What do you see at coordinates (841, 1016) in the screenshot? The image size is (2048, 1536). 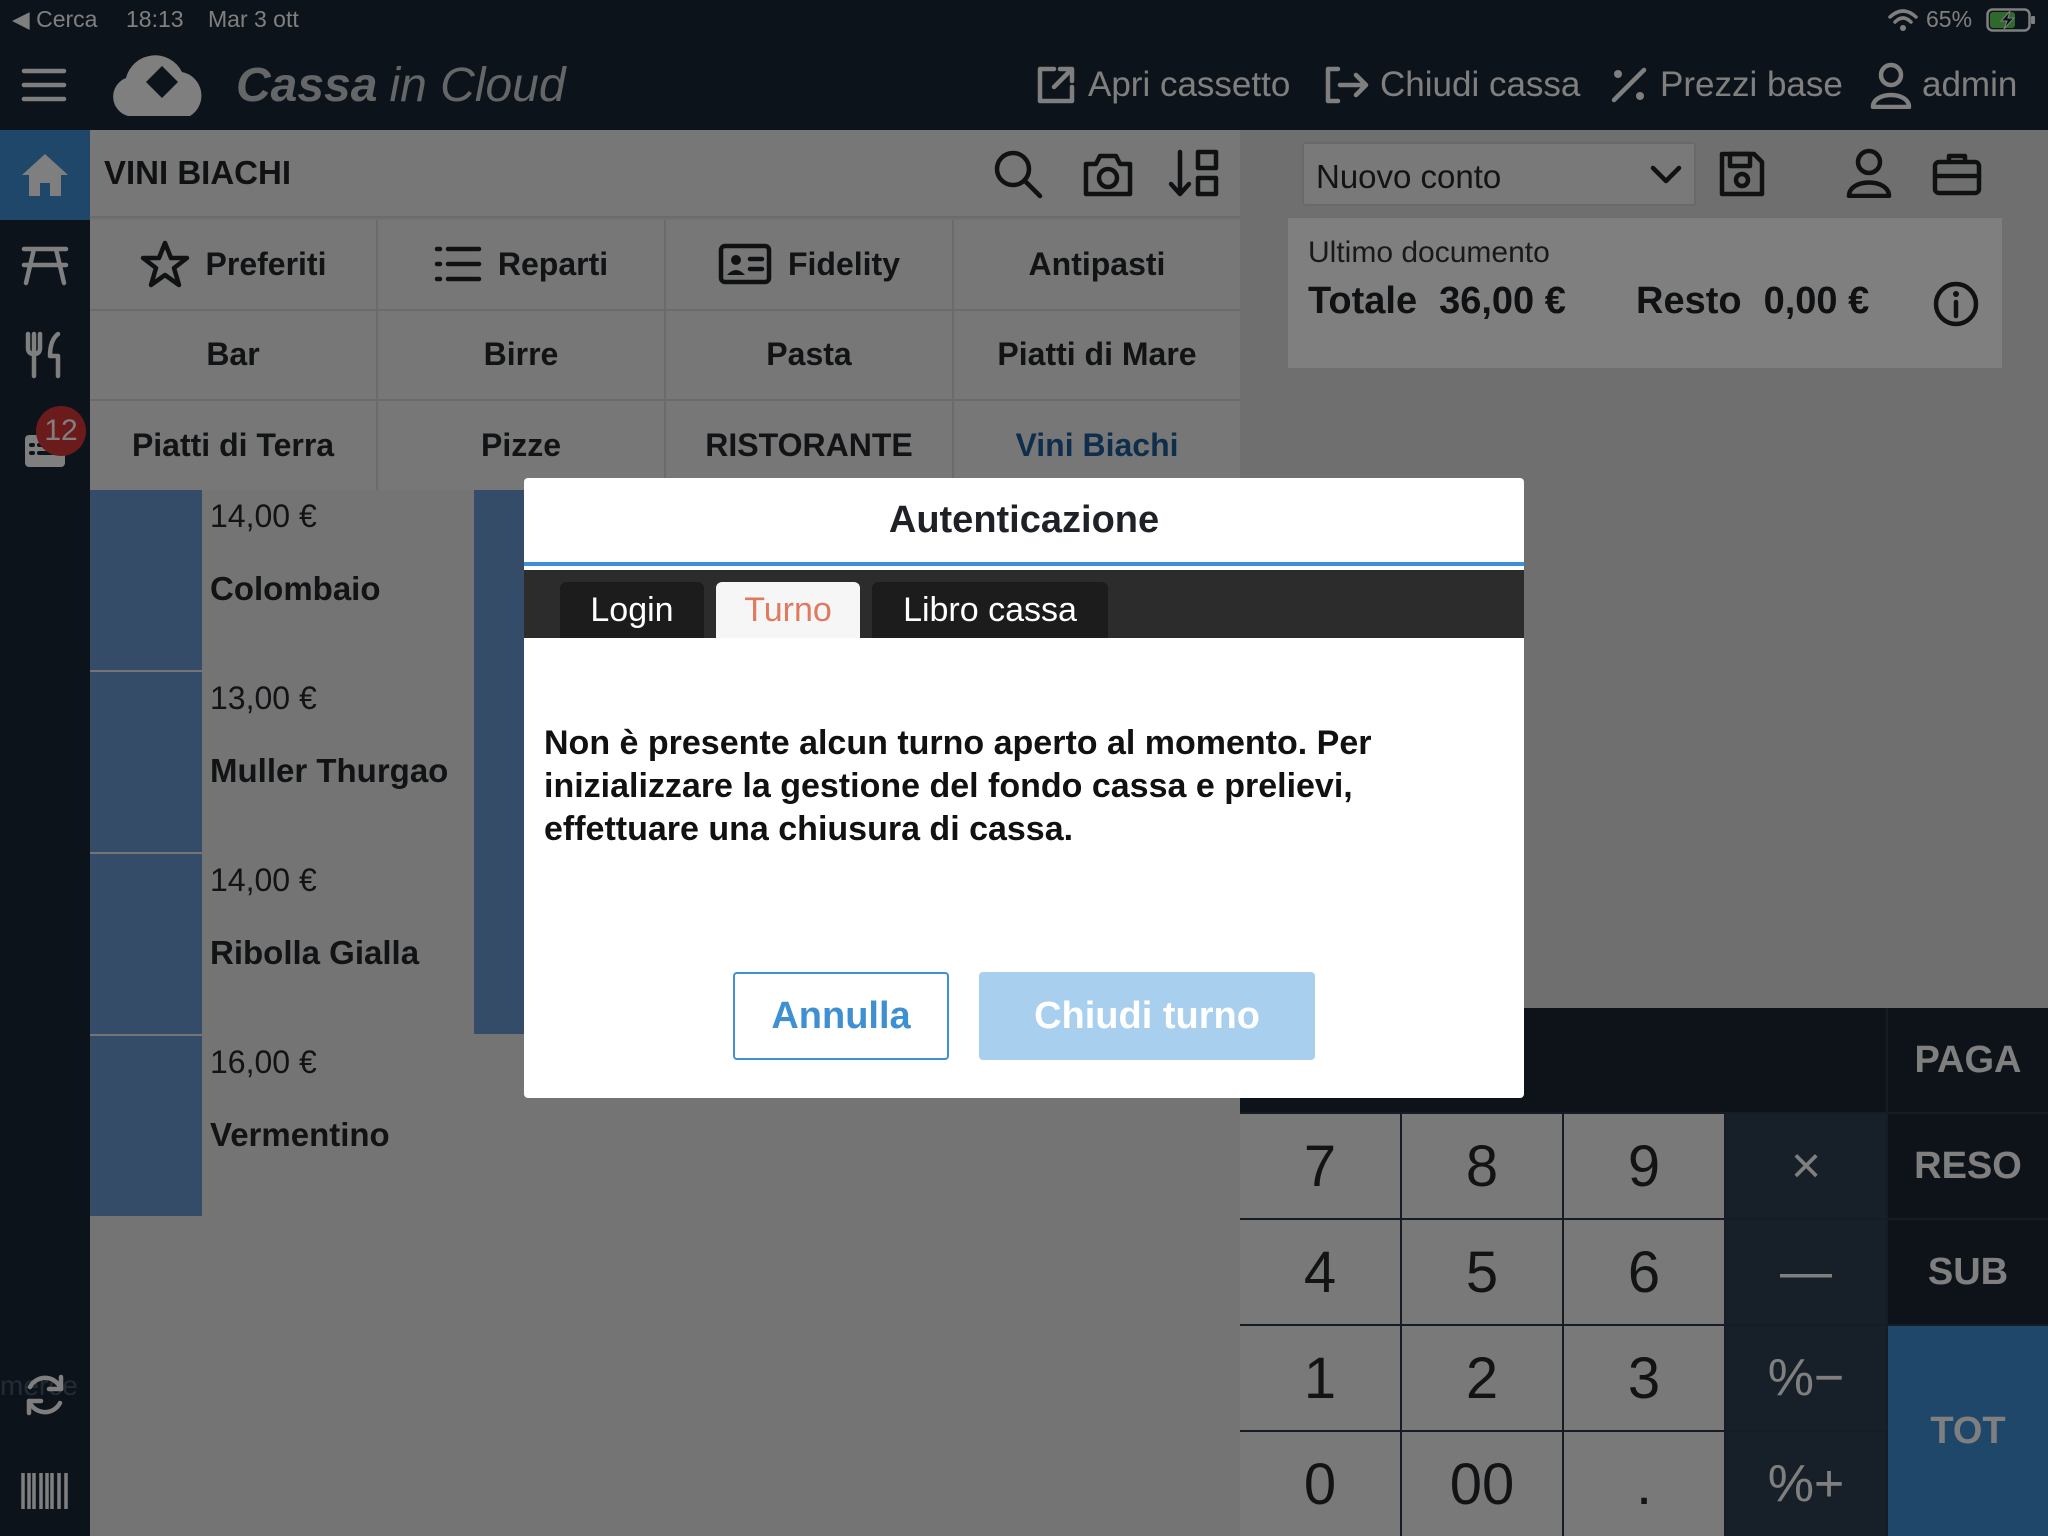 I see `cancel-button: Annulla` at bounding box center [841, 1016].